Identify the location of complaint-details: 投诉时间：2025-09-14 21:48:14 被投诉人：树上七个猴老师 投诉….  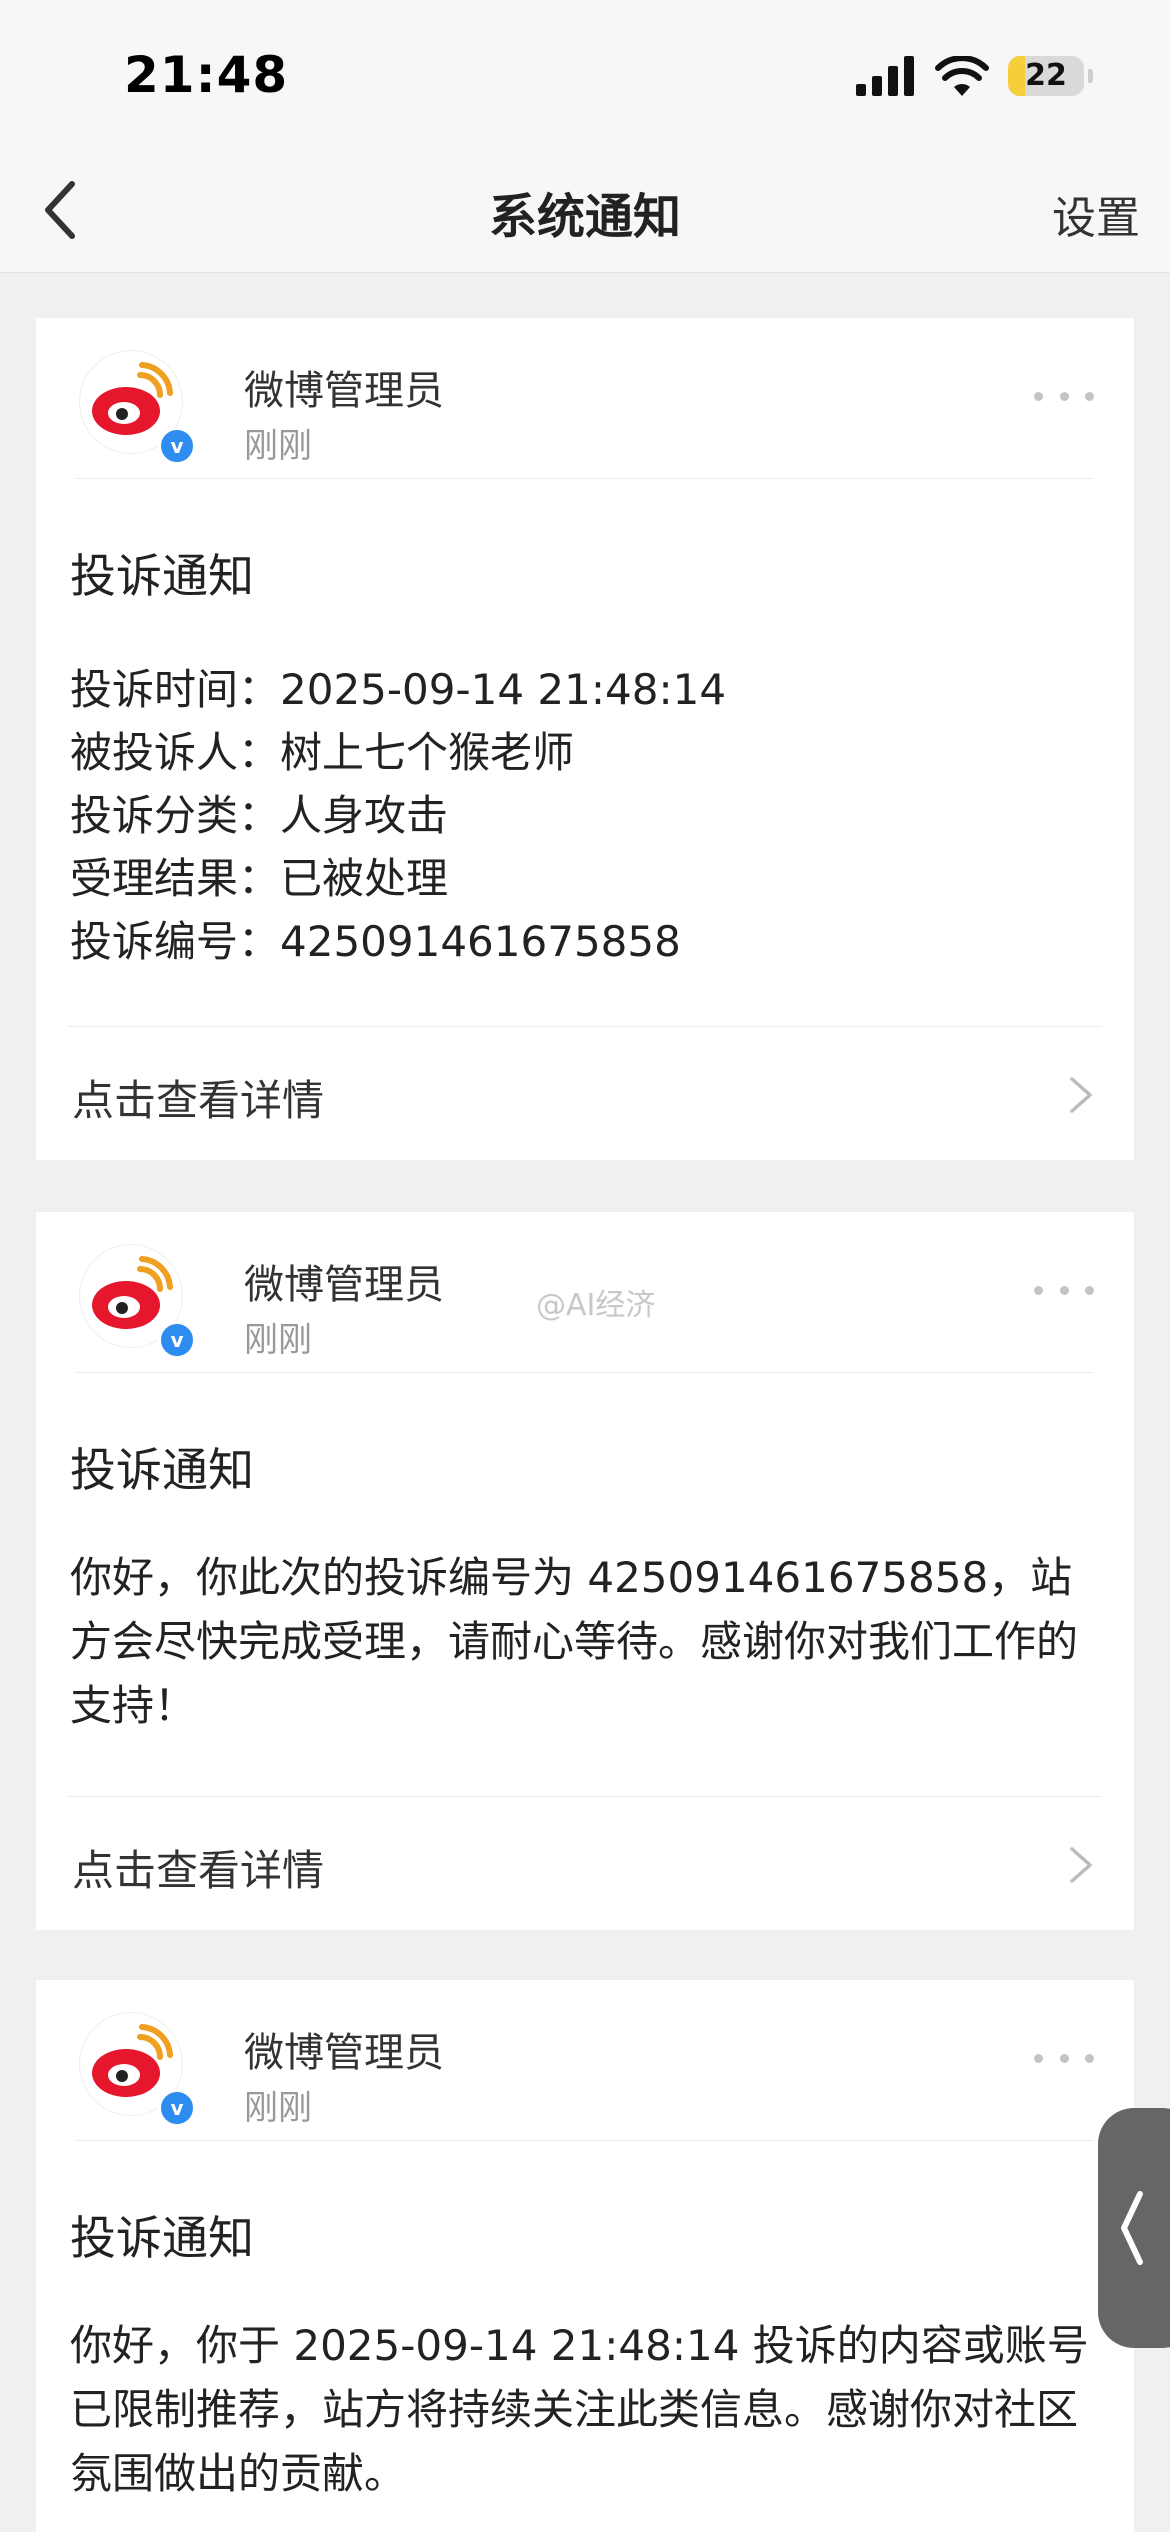
(398, 815).